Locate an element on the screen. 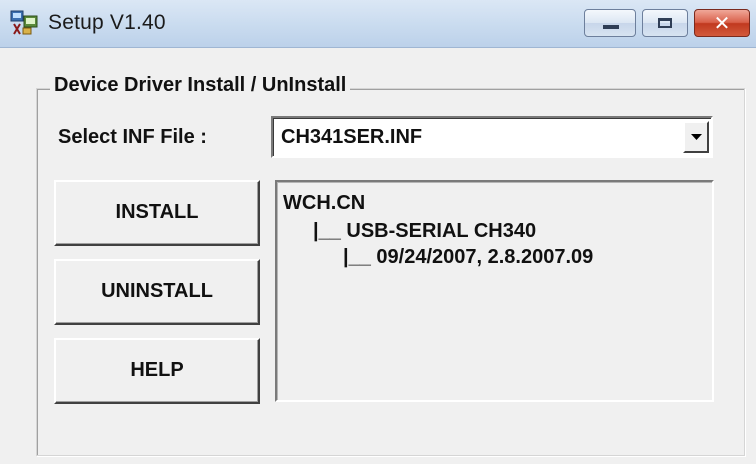 The image size is (756, 464). uninstall-button: UNINSTALL is located at coordinates (157, 292).